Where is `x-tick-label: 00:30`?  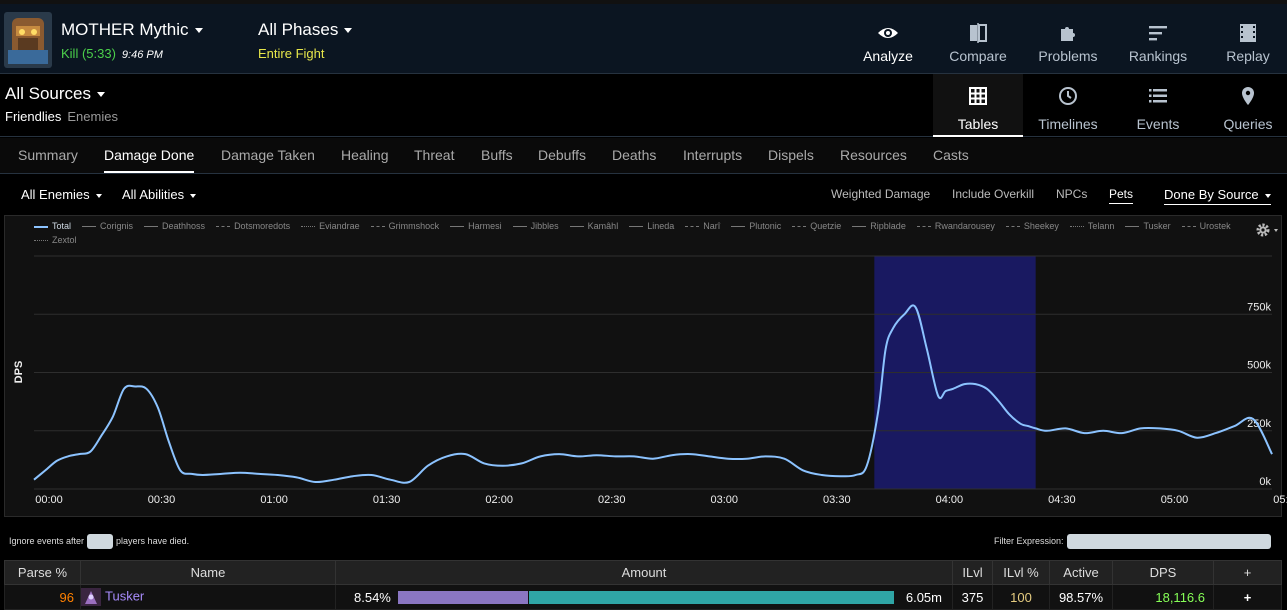
x-tick-label: 00:30 is located at coordinates (162, 500).